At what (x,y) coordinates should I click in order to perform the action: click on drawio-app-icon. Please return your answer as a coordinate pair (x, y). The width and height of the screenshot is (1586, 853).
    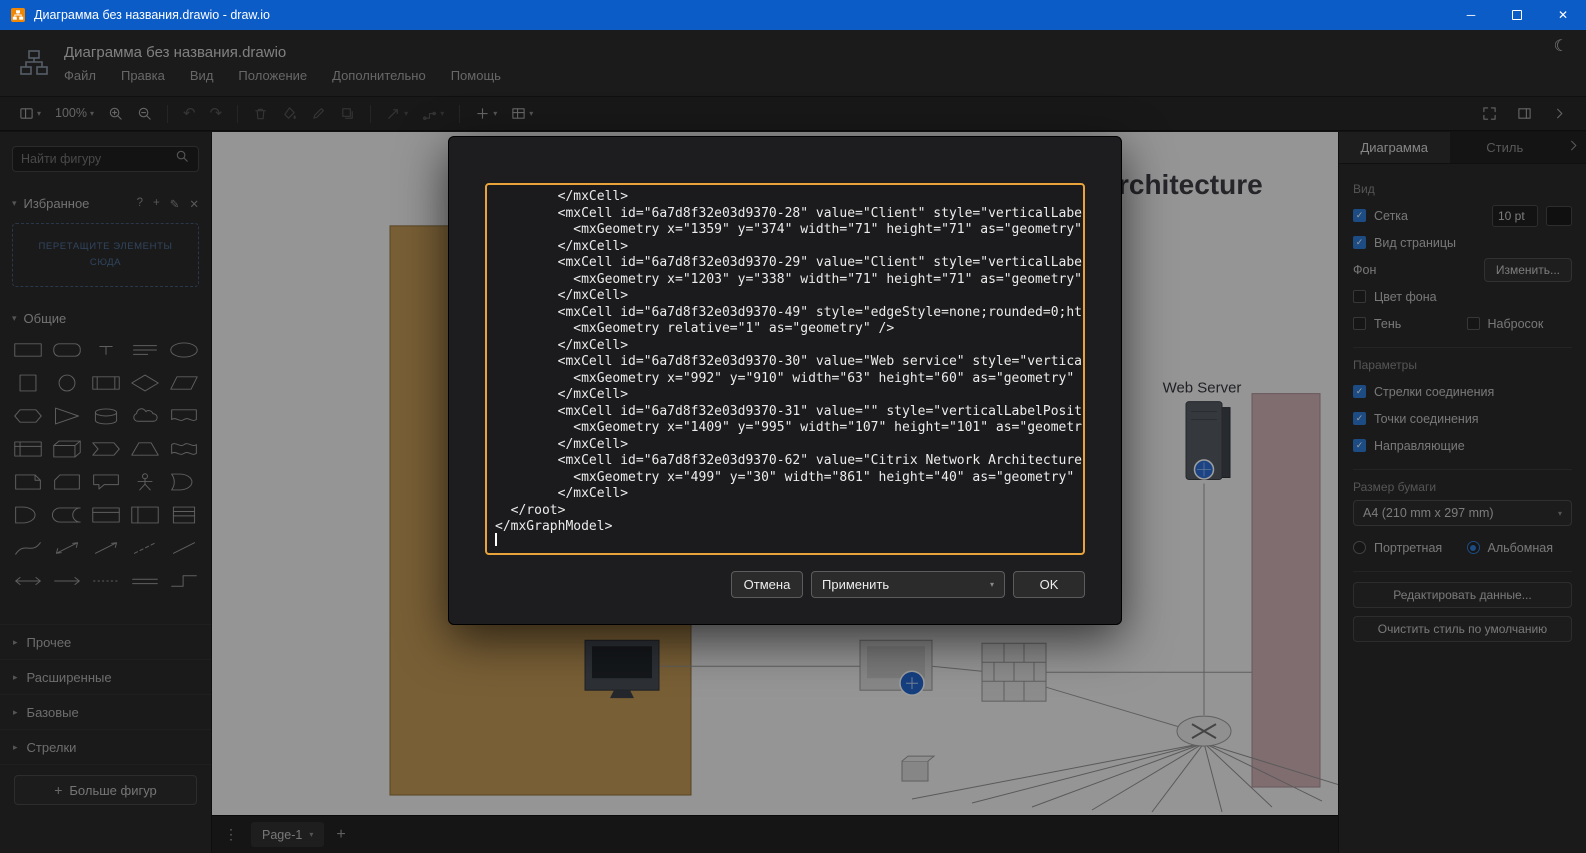
    Looking at the image, I should click on (18, 15).